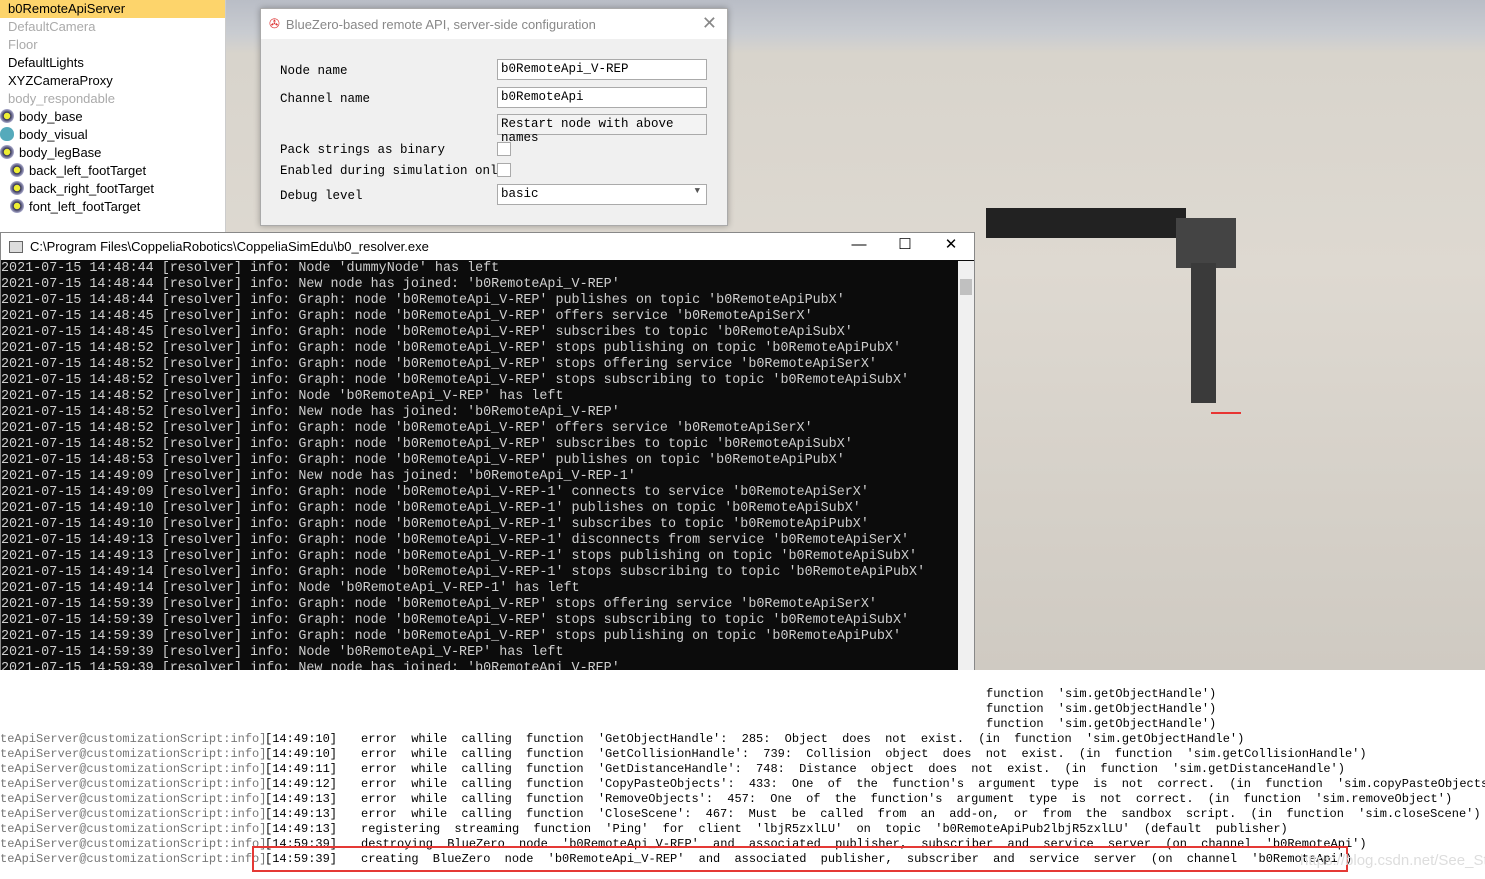 Image resolution: width=1485 pixels, height=879 pixels. I want to click on tree-item: b0RemoteApiServer, so click(112, 9).